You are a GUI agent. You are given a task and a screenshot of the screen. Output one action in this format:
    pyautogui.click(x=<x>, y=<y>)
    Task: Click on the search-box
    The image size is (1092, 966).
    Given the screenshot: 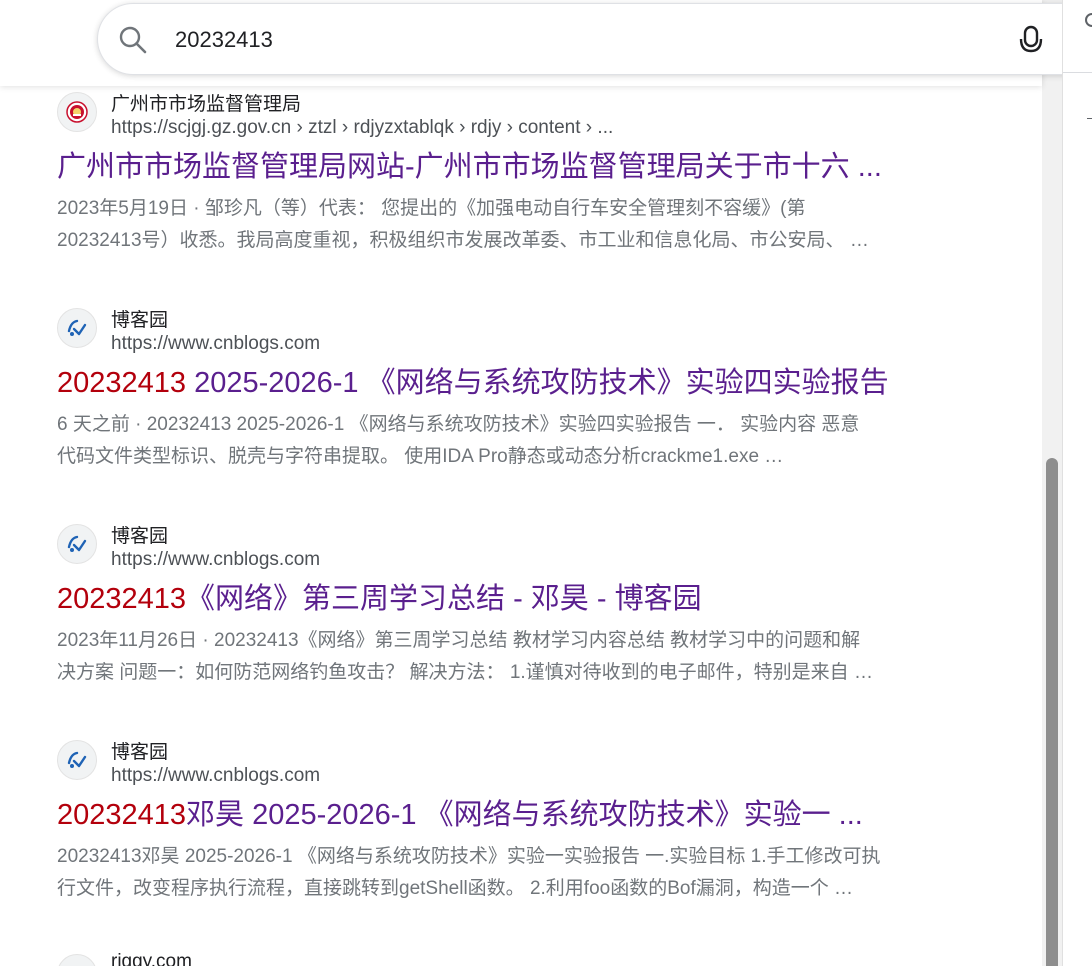 What is the action you would take?
    pyautogui.click(x=592, y=39)
    